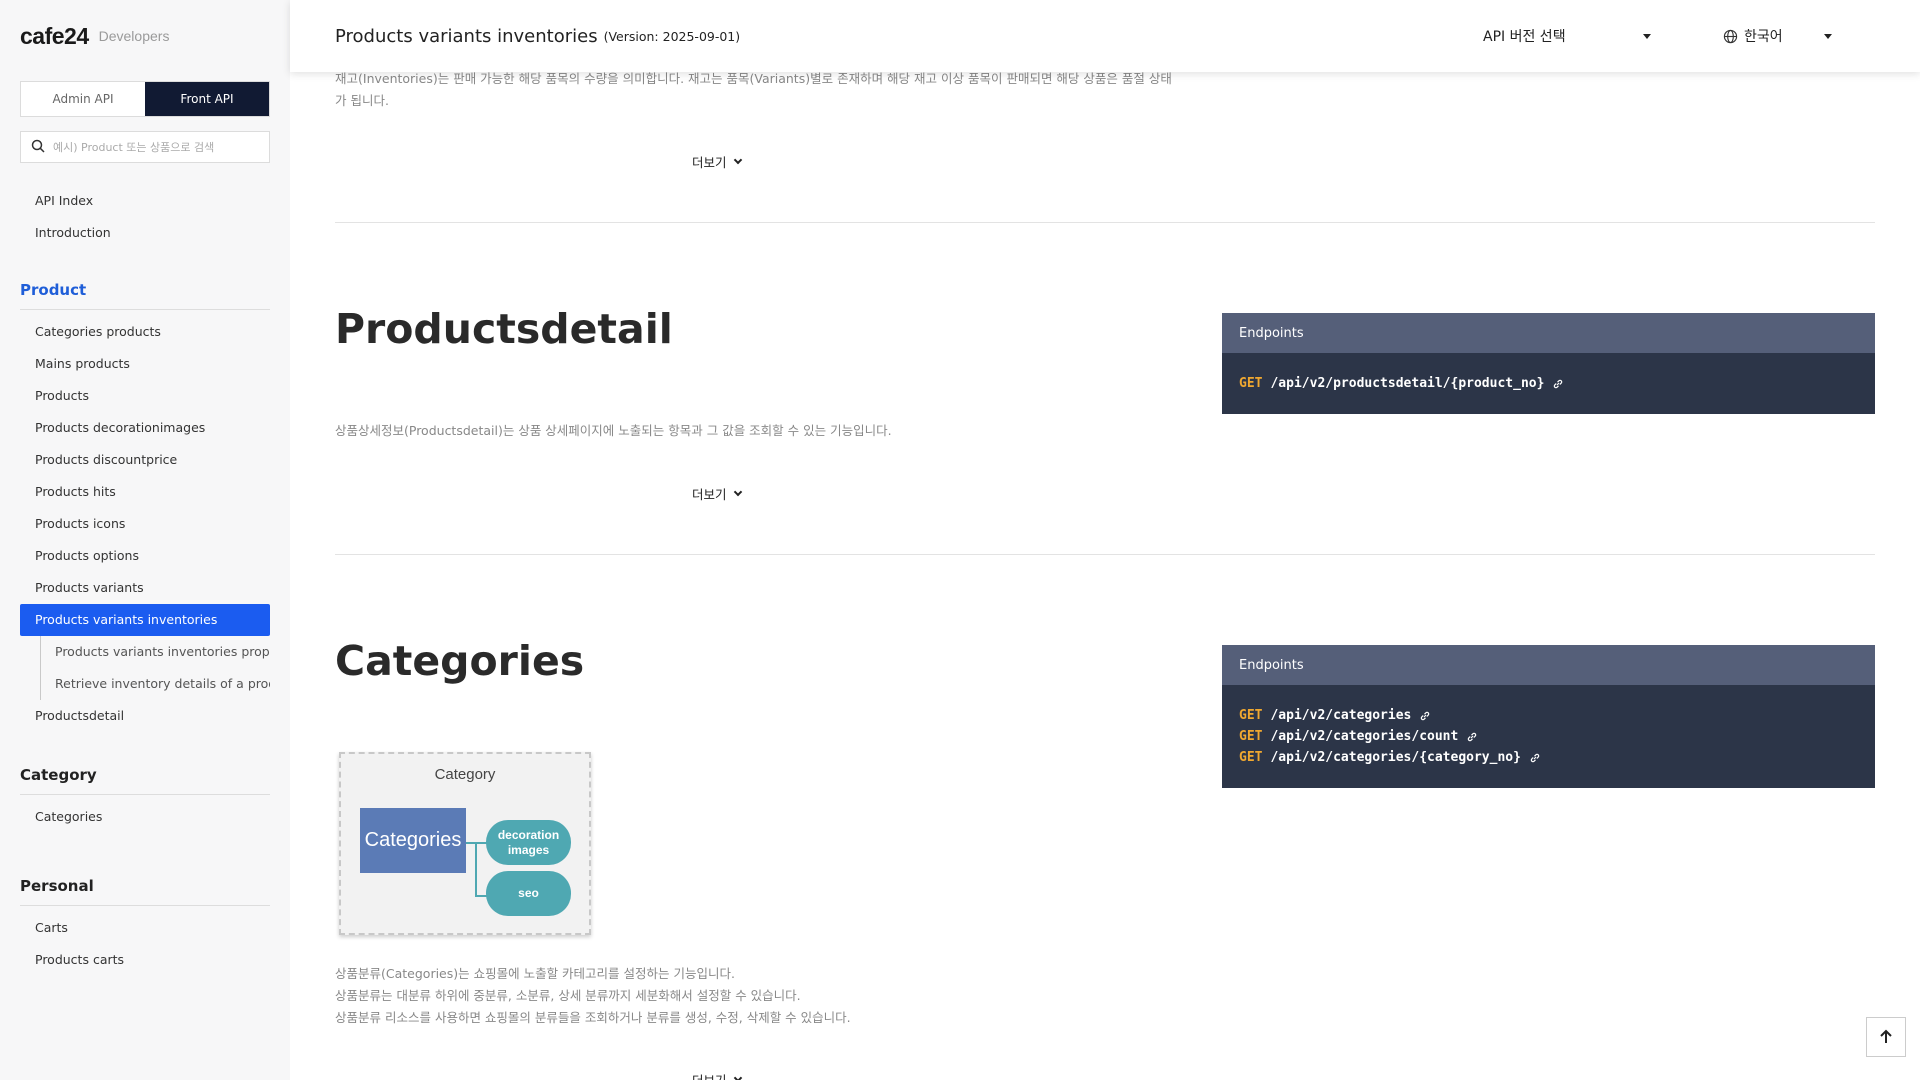 The height and width of the screenshot is (1080, 1920). Describe the element at coordinates (145, 428) in the screenshot. I see `nav-item-products-decorationimages: Products decorationimages` at that location.